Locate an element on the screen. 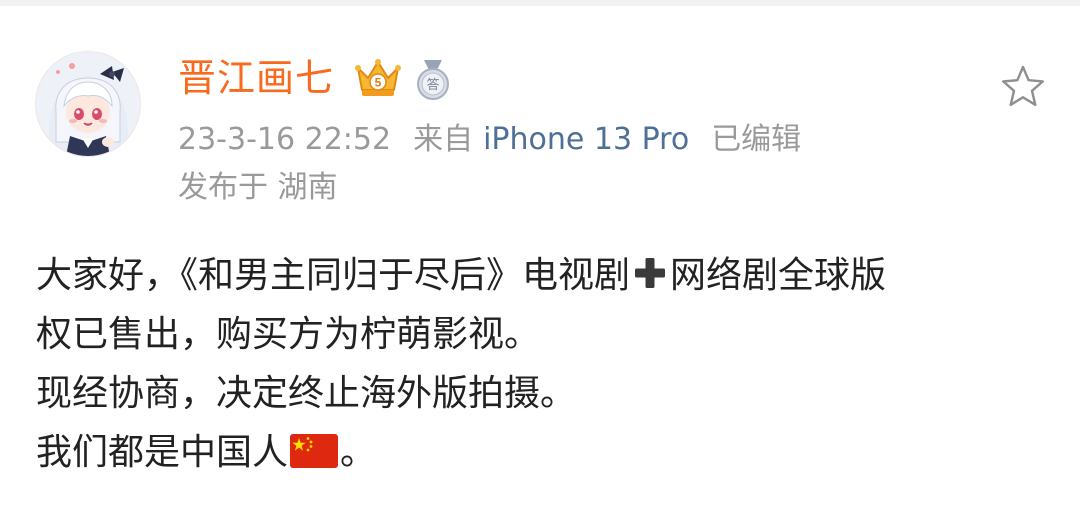 Image resolution: width=1080 pixels, height=529 pixels. edited-label: 已编辑 is located at coordinates (756, 140).